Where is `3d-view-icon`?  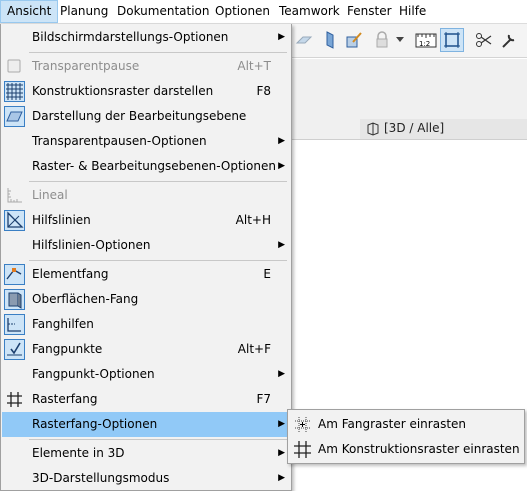 3d-view-icon is located at coordinates (373, 130).